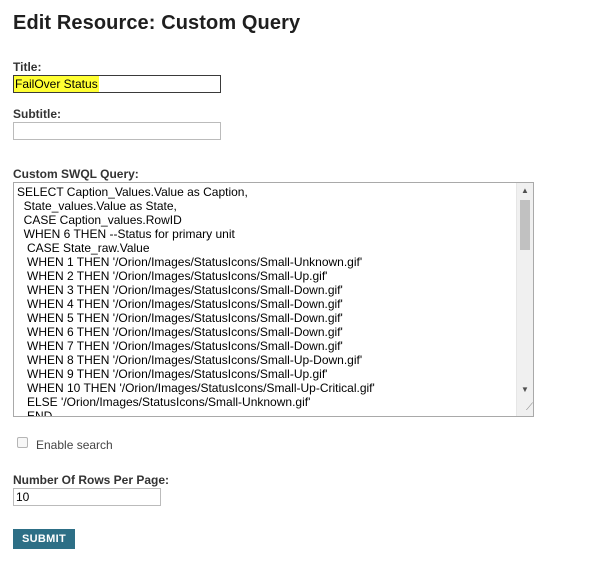 The image size is (601, 572). Describe the element at coordinates (35, 413) in the screenshot. I see `query-line: END` at that location.